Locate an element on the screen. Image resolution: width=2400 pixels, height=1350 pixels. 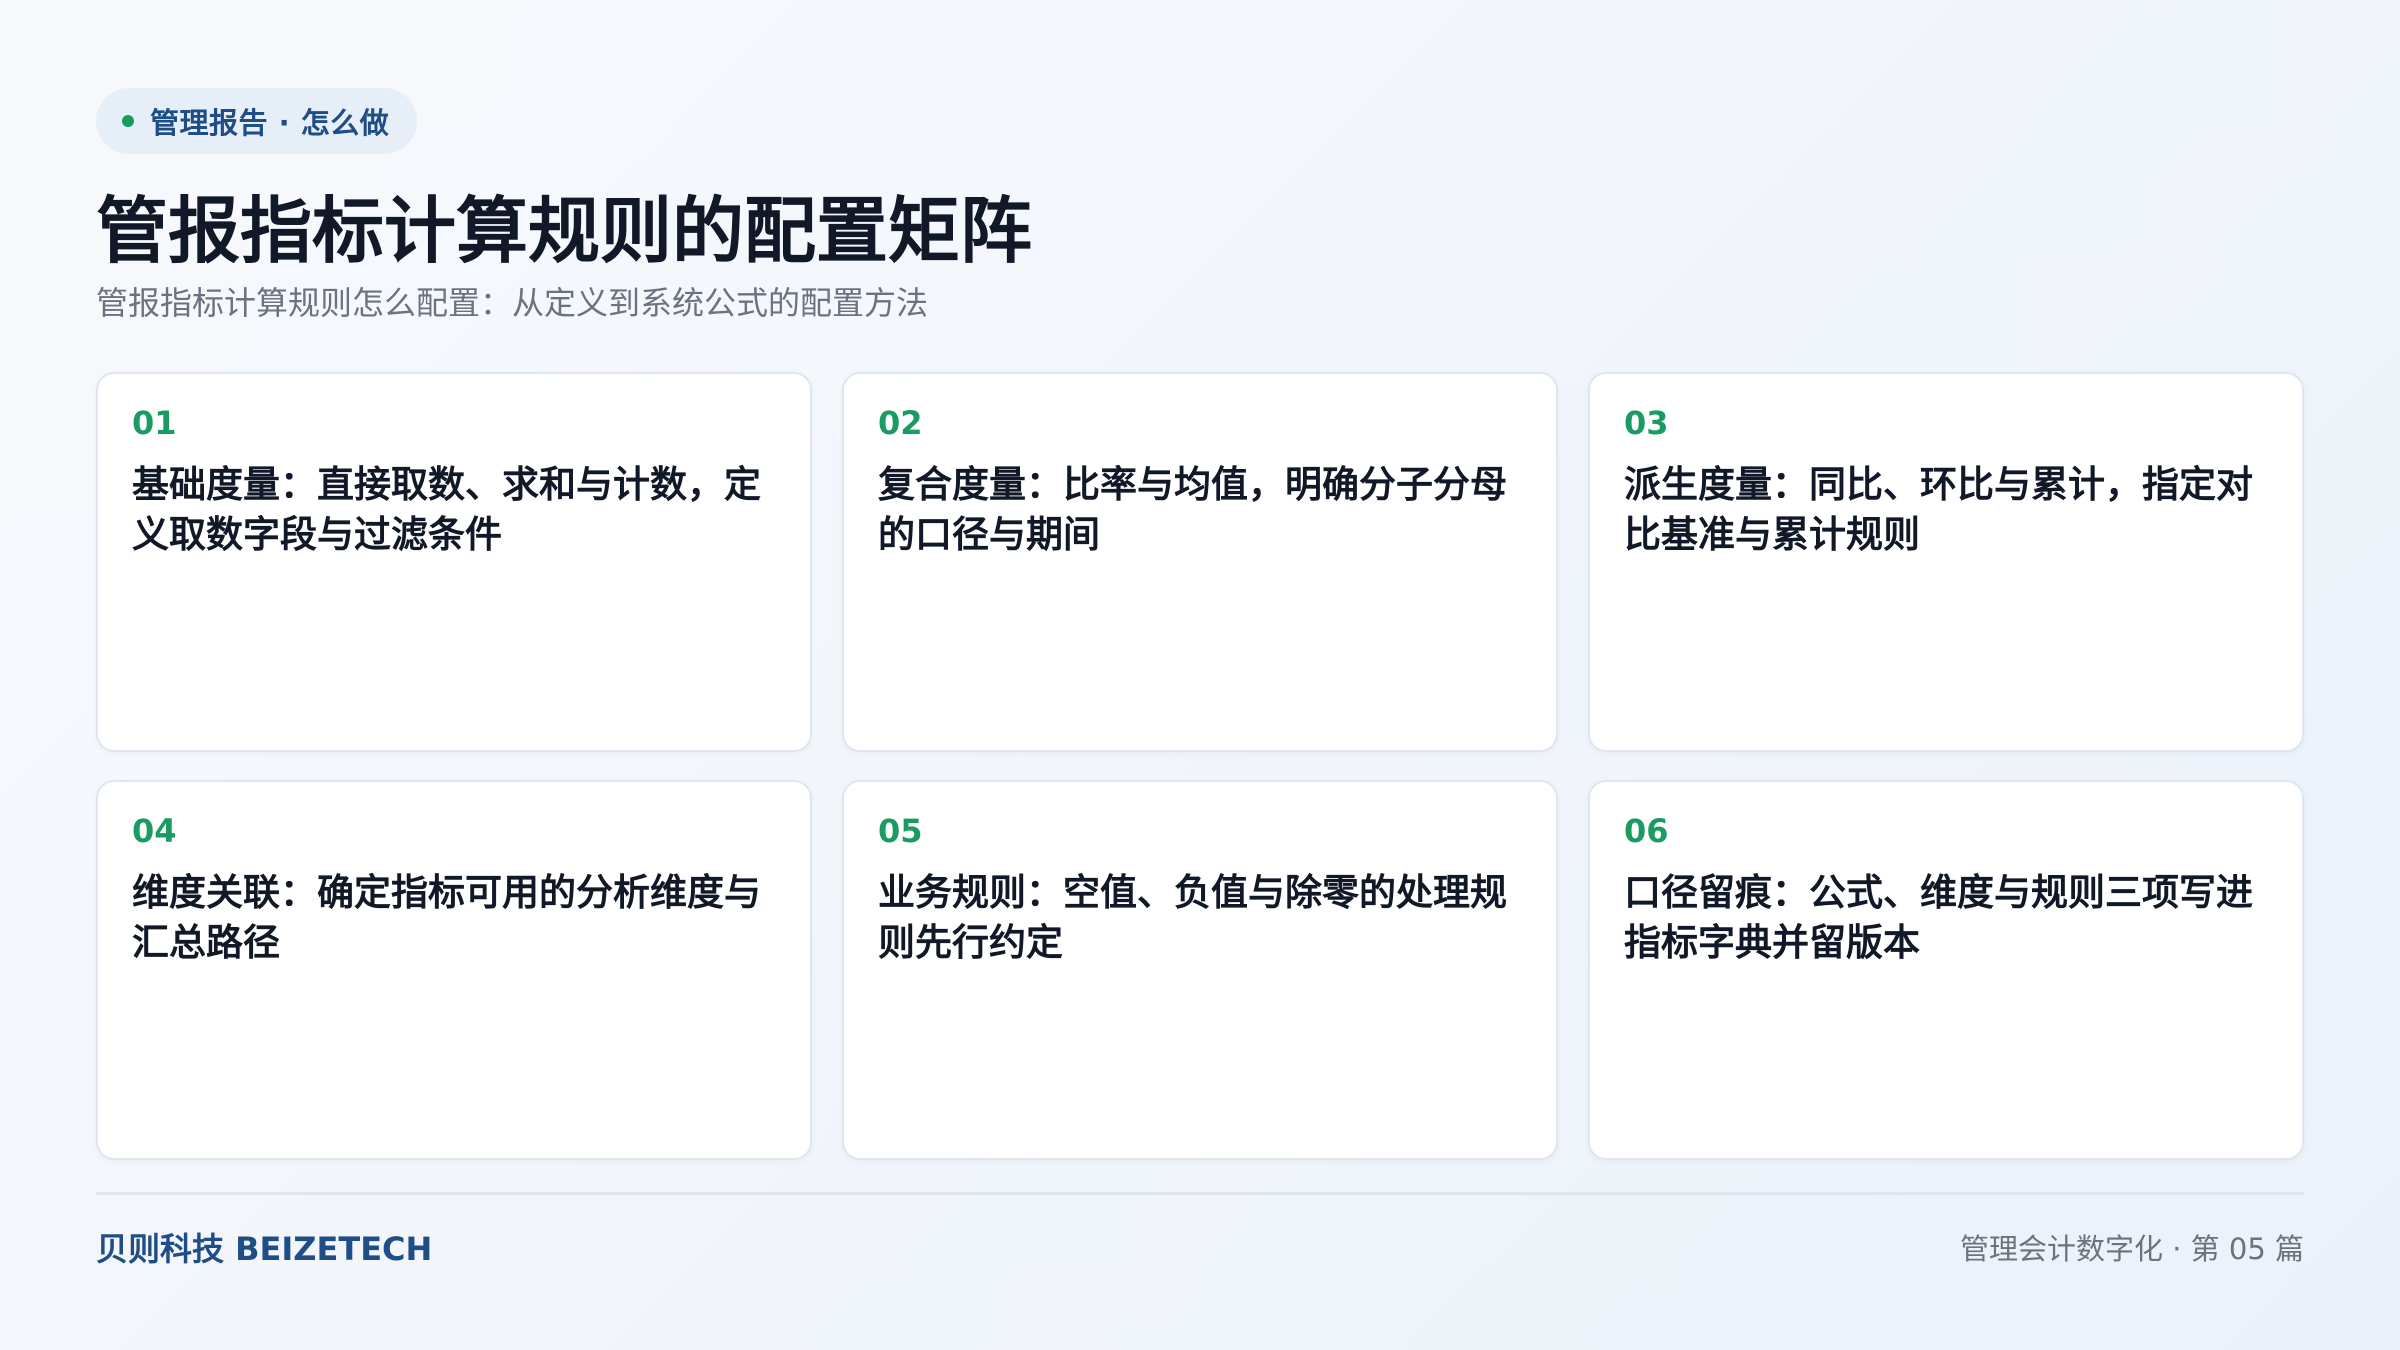
card-03: 03 派生度量：同比、环比与累计，指定对比基准与累计规则 is located at coordinates (1946, 562).